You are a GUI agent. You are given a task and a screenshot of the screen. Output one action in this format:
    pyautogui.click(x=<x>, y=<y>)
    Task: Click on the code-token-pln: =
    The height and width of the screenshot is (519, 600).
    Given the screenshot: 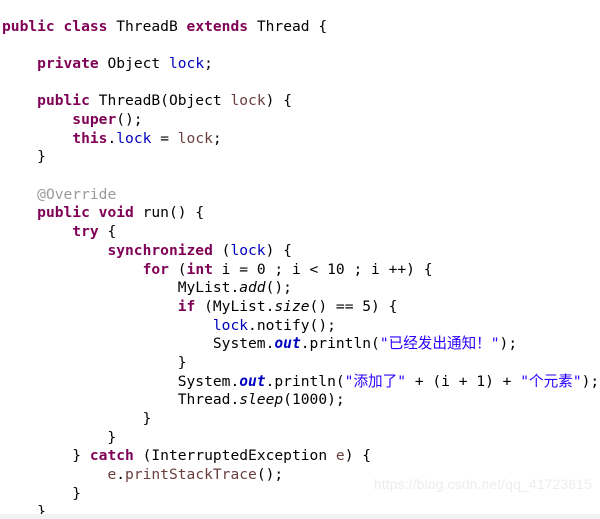 What is the action you would take?
    pyautogui.click(x=164, y=138)
    